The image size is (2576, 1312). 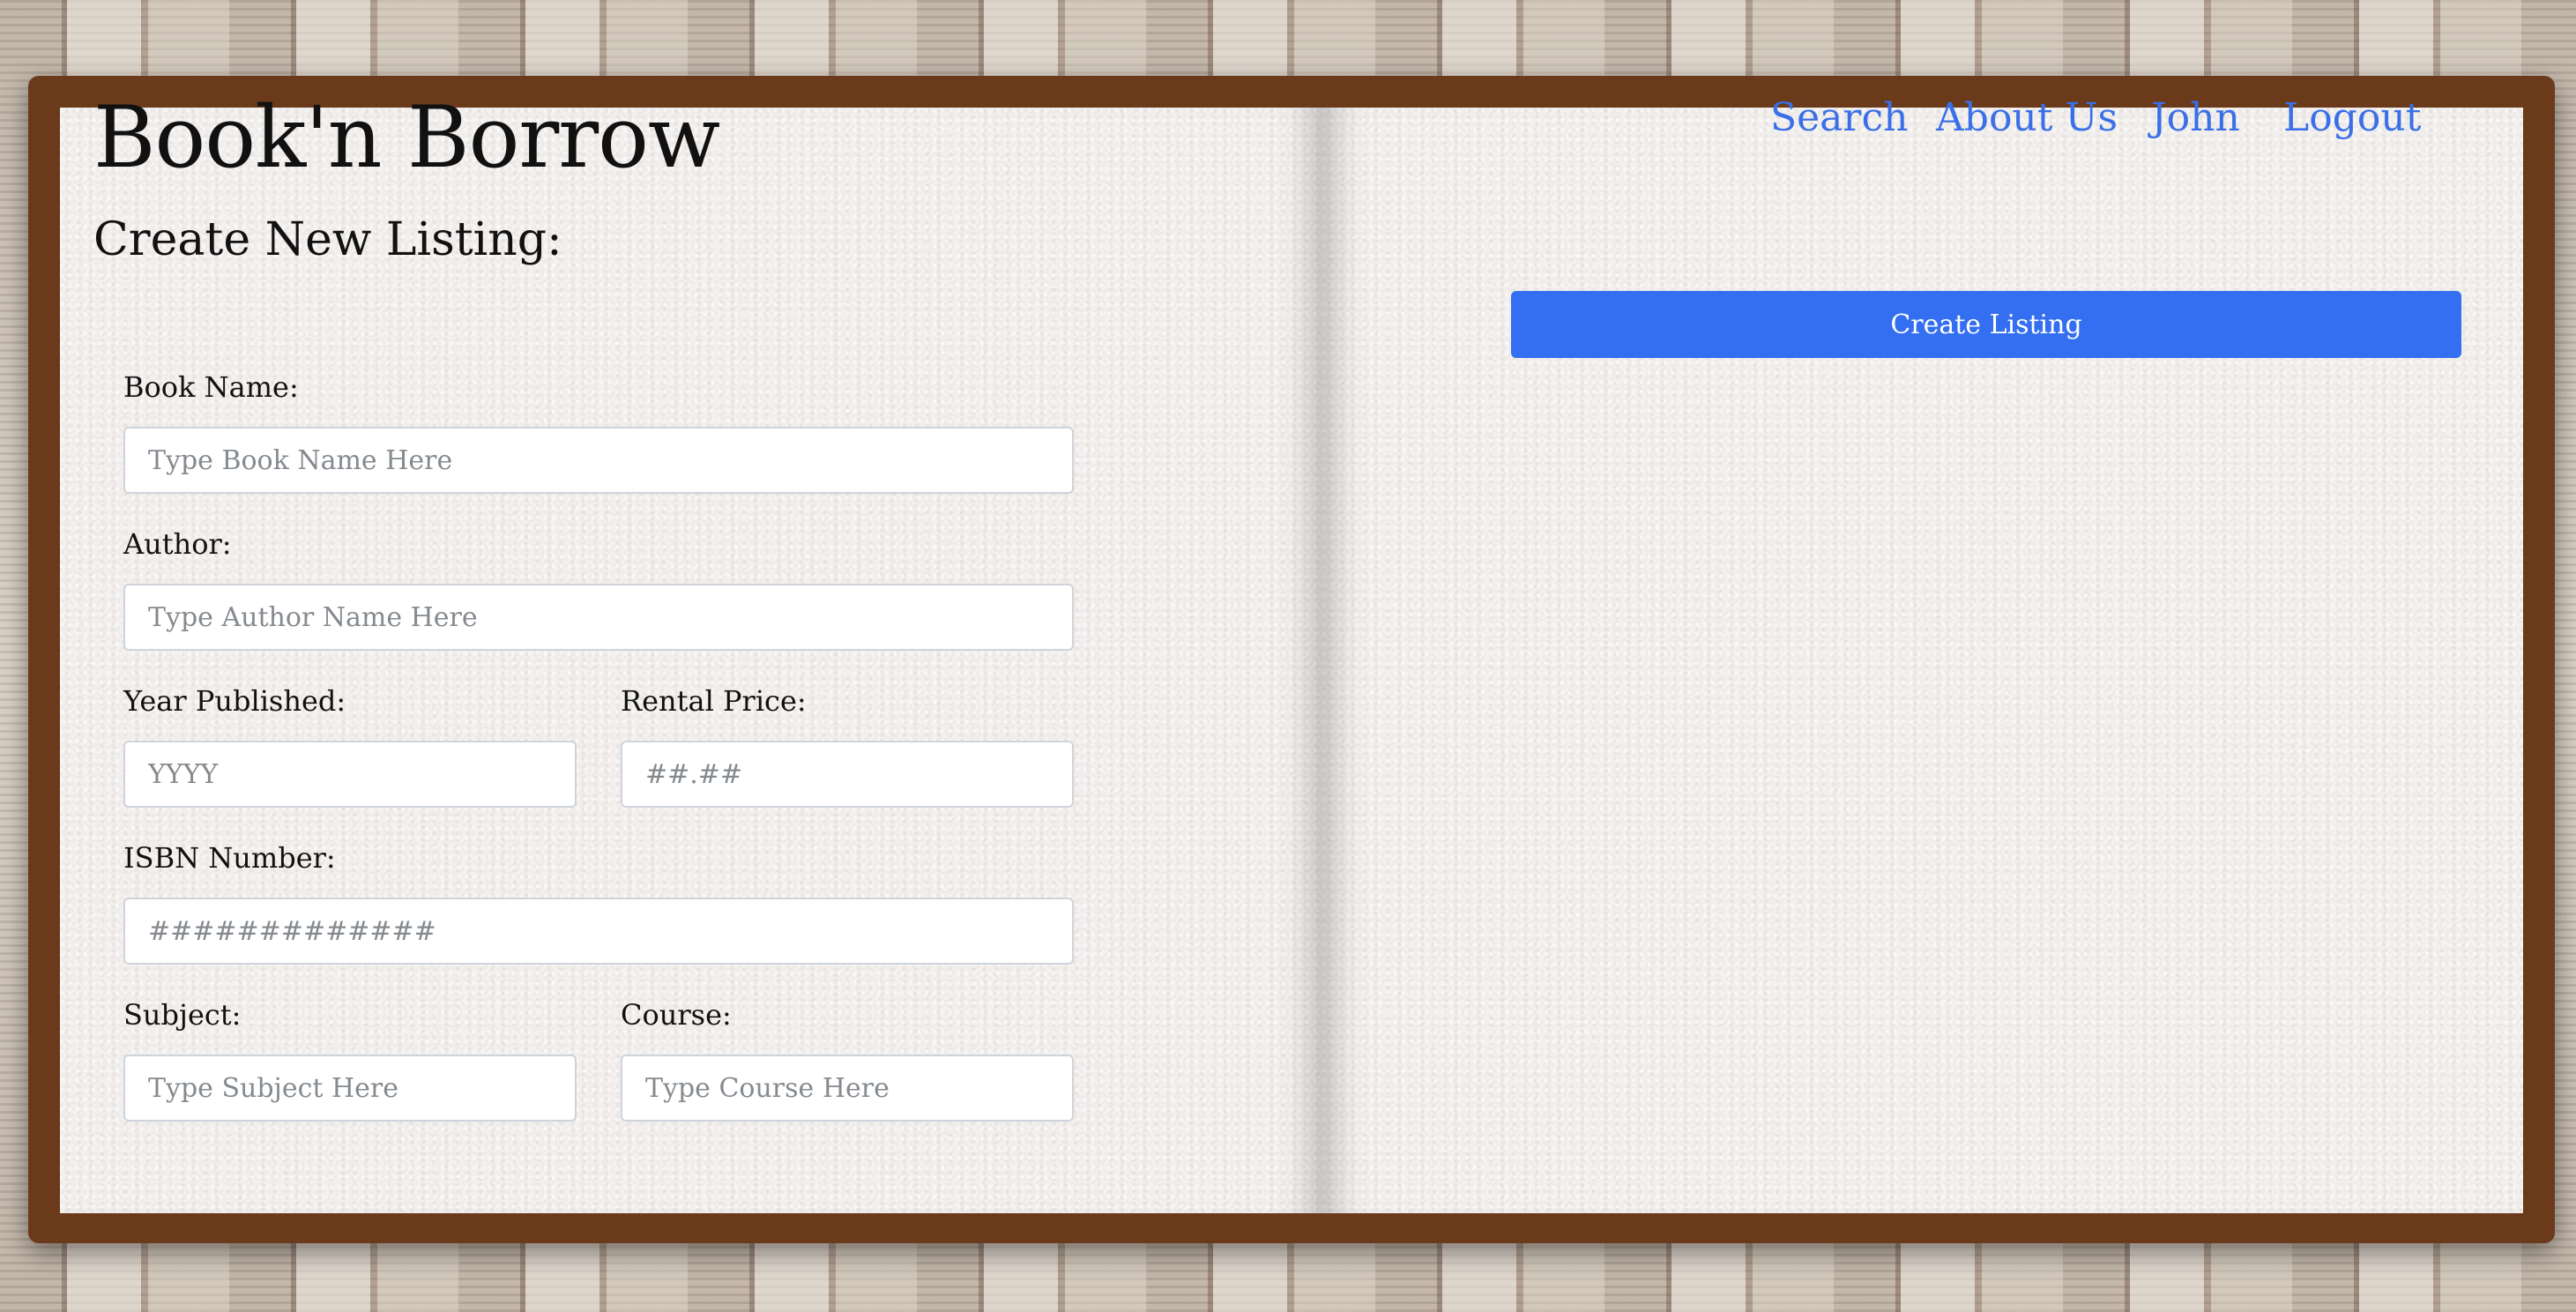 What do you see at coordinates (407, 137) in the screenshot?
I see `app-title: Book'n Borrow` at bounding box center [407, 137].